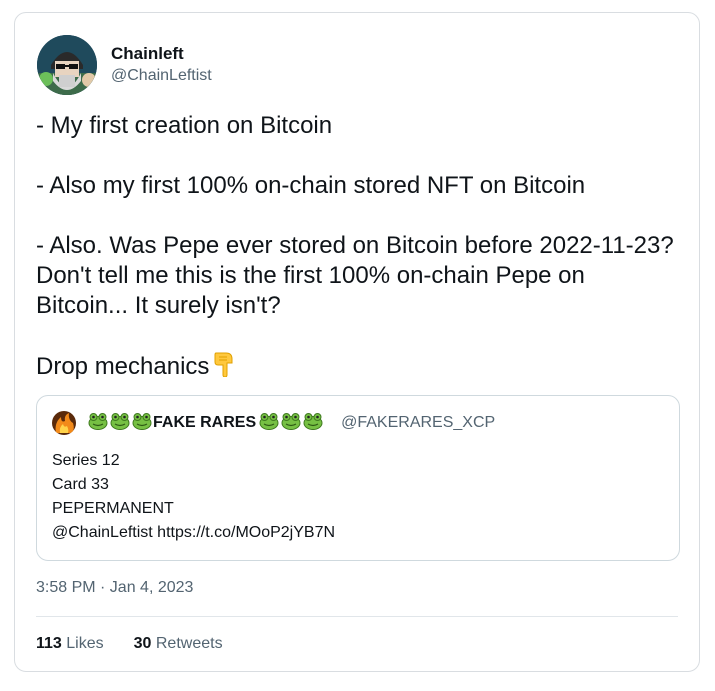  I want to click on author-avatar, so click(67, 65).